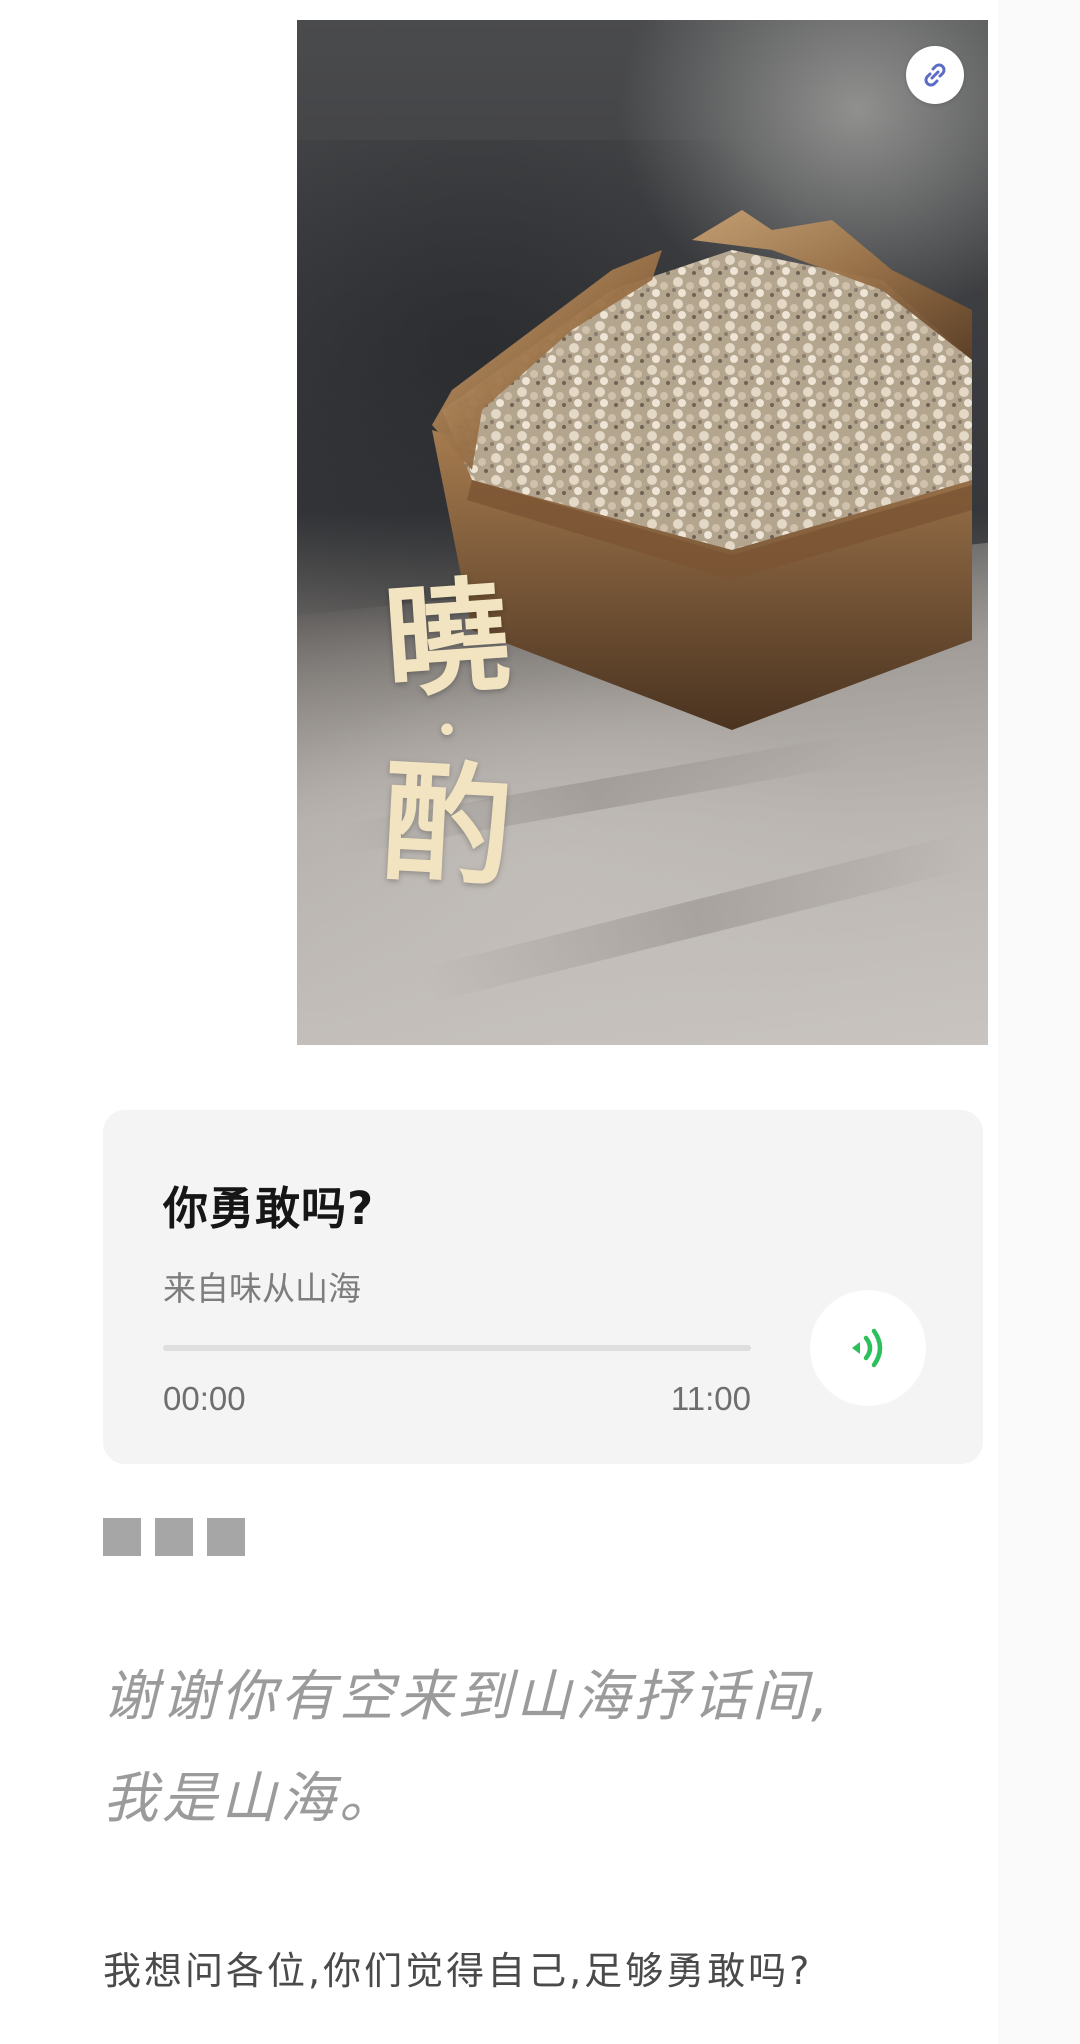 This screenshot has height=2044, width=1080. I want to click on sound-wave-icon, so click(867, 1348).